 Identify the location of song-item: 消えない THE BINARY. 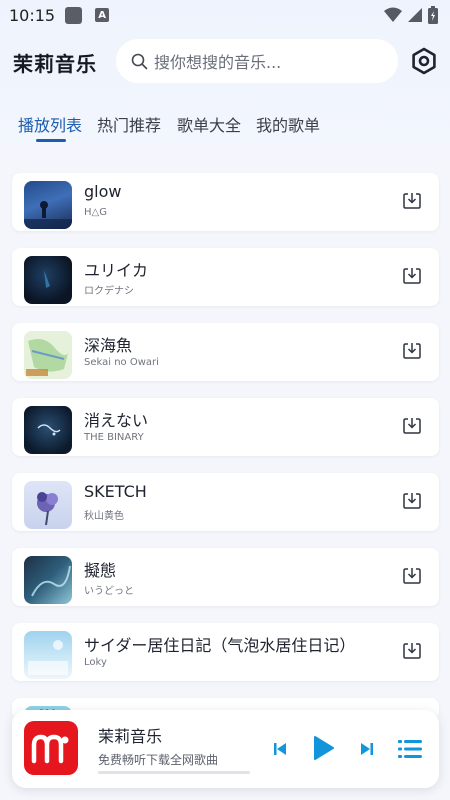
(225, 427).